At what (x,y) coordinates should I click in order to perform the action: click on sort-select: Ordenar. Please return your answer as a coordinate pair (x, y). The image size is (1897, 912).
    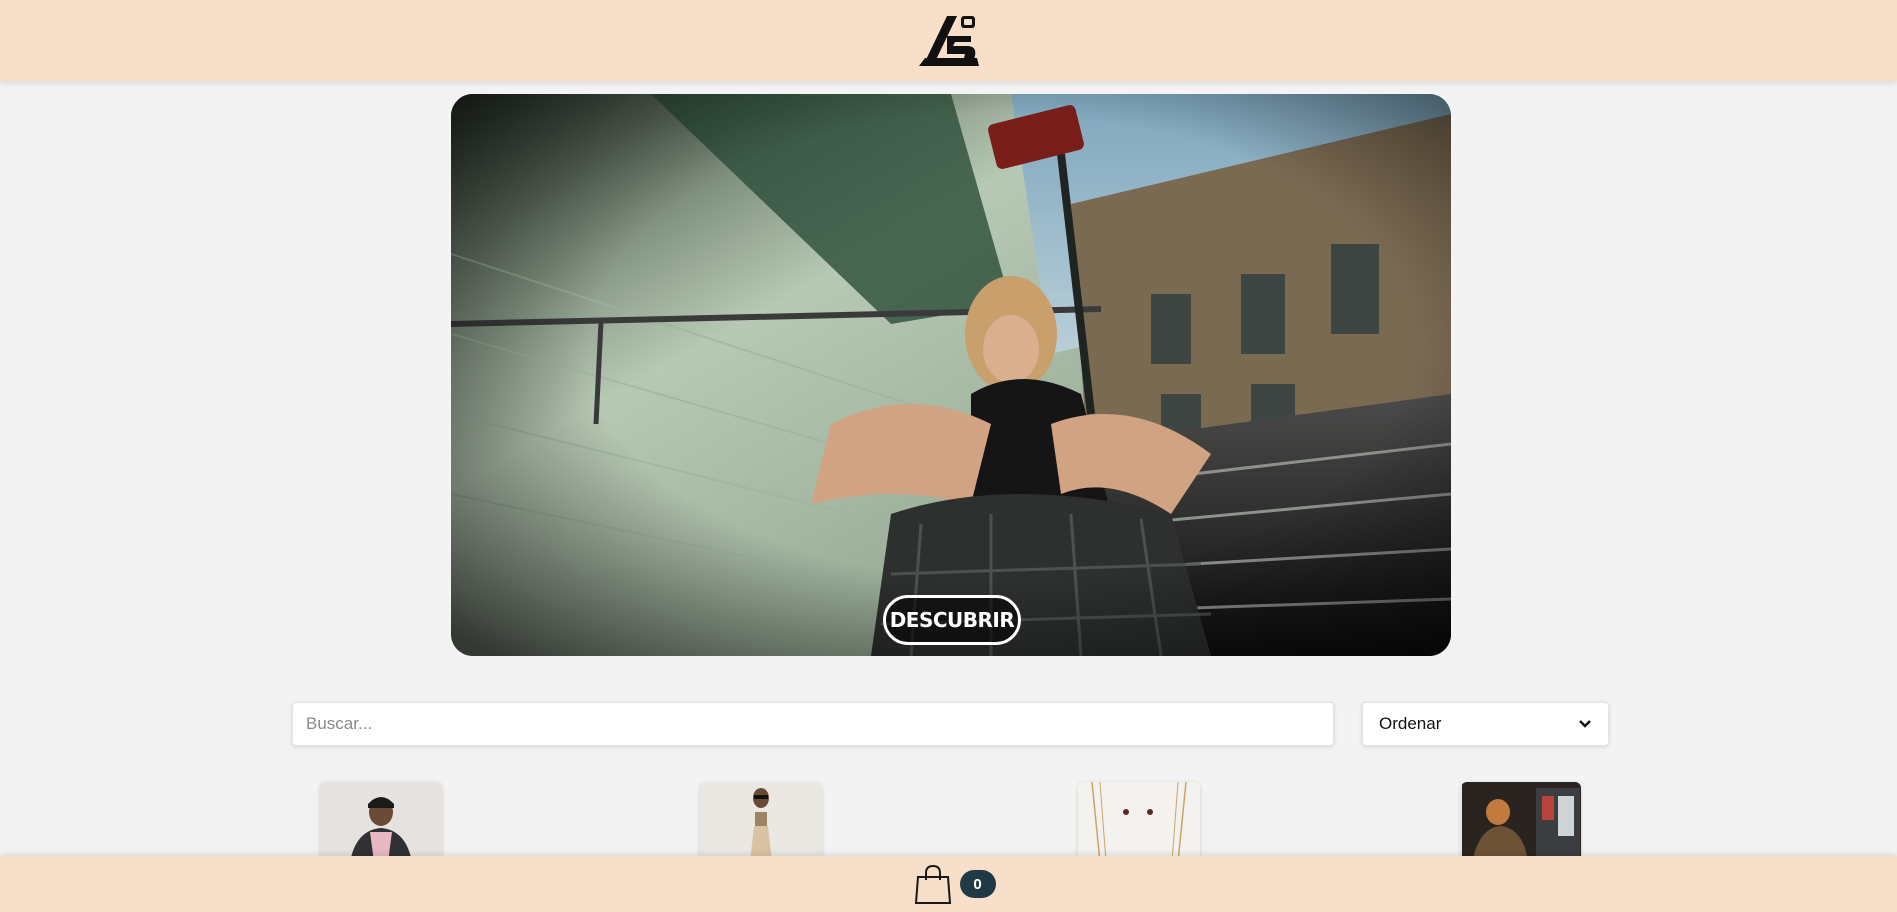
    Looking at the image, I should click on (1485, 724).